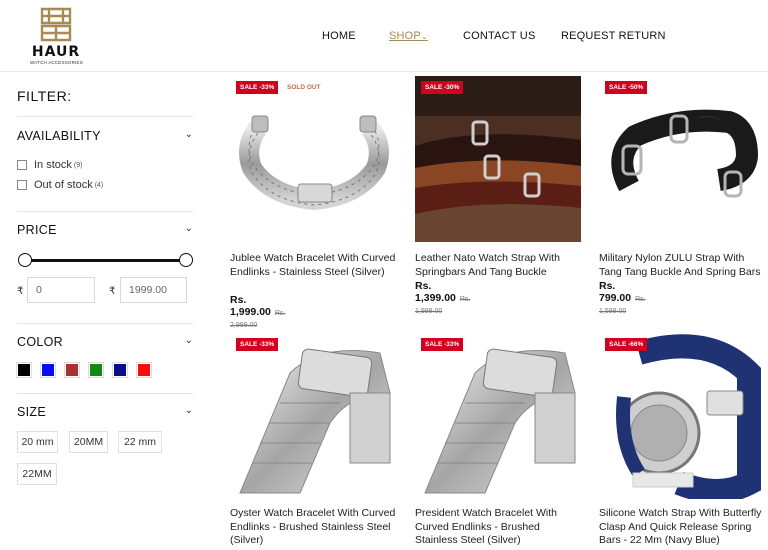 The width and height of the screenshot is (768, 550). I want to click on nav-shop: SHOP⌄, so click(408, 36).